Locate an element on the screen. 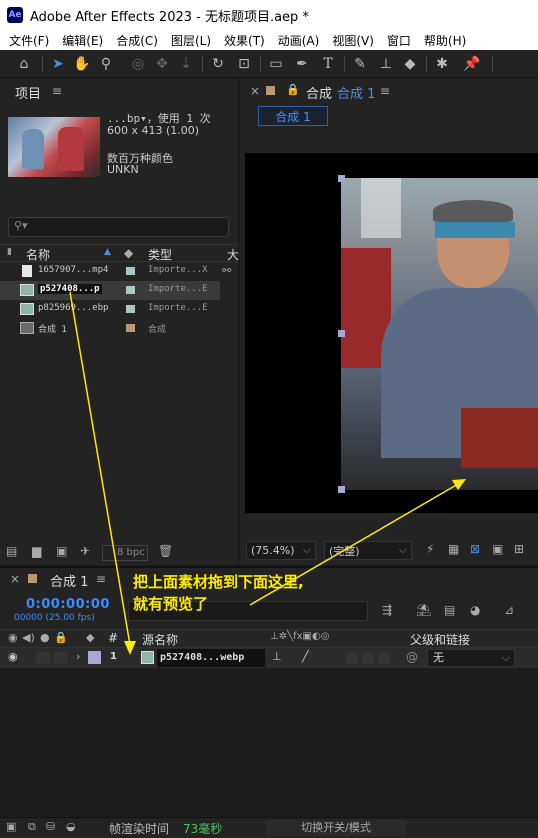 This screenshot has height=838, width=538. roto-brush-icon: ✱ is located at coordinates (442, 64).